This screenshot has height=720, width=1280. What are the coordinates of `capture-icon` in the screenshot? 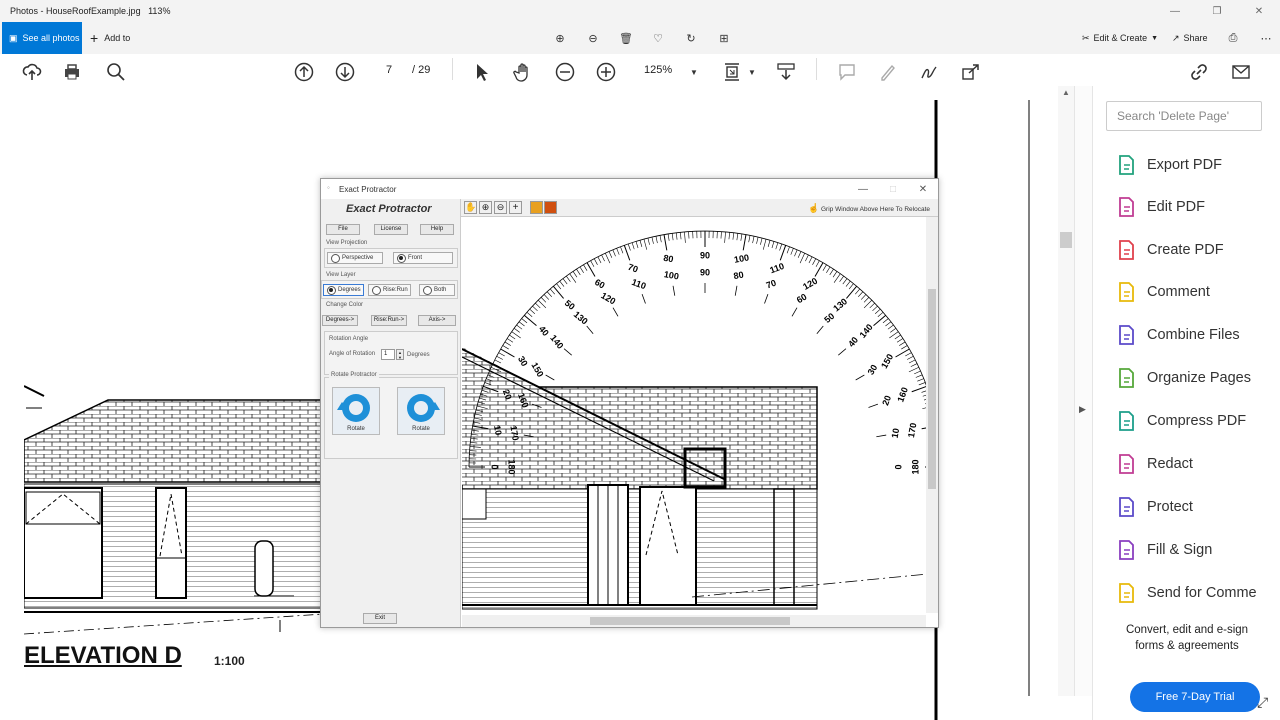 It's located at (550, 207).